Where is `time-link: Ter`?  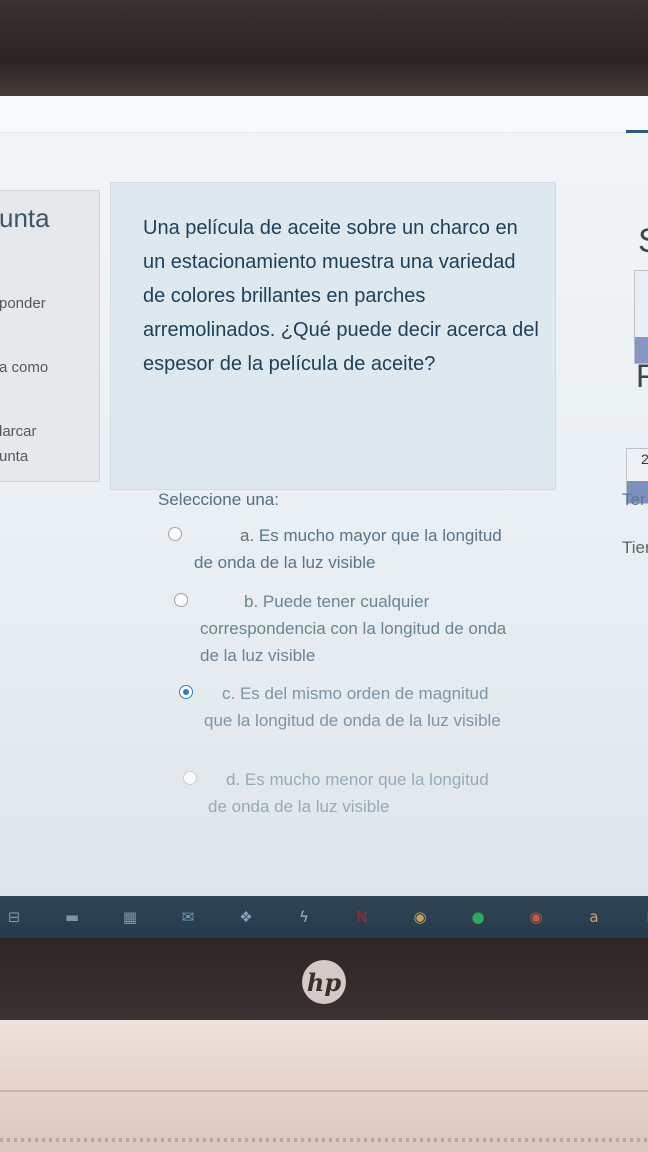
time-link: Ter is located at coordinates (634, 500).